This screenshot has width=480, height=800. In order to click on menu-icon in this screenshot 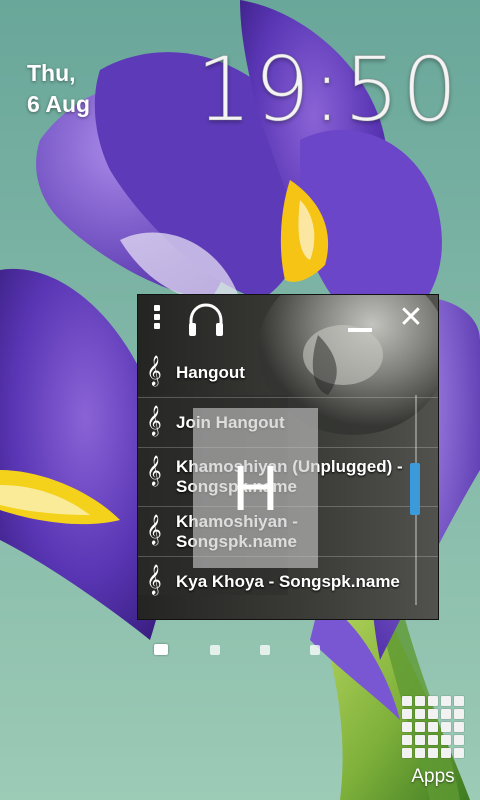, I will do `click(157, 321)`.